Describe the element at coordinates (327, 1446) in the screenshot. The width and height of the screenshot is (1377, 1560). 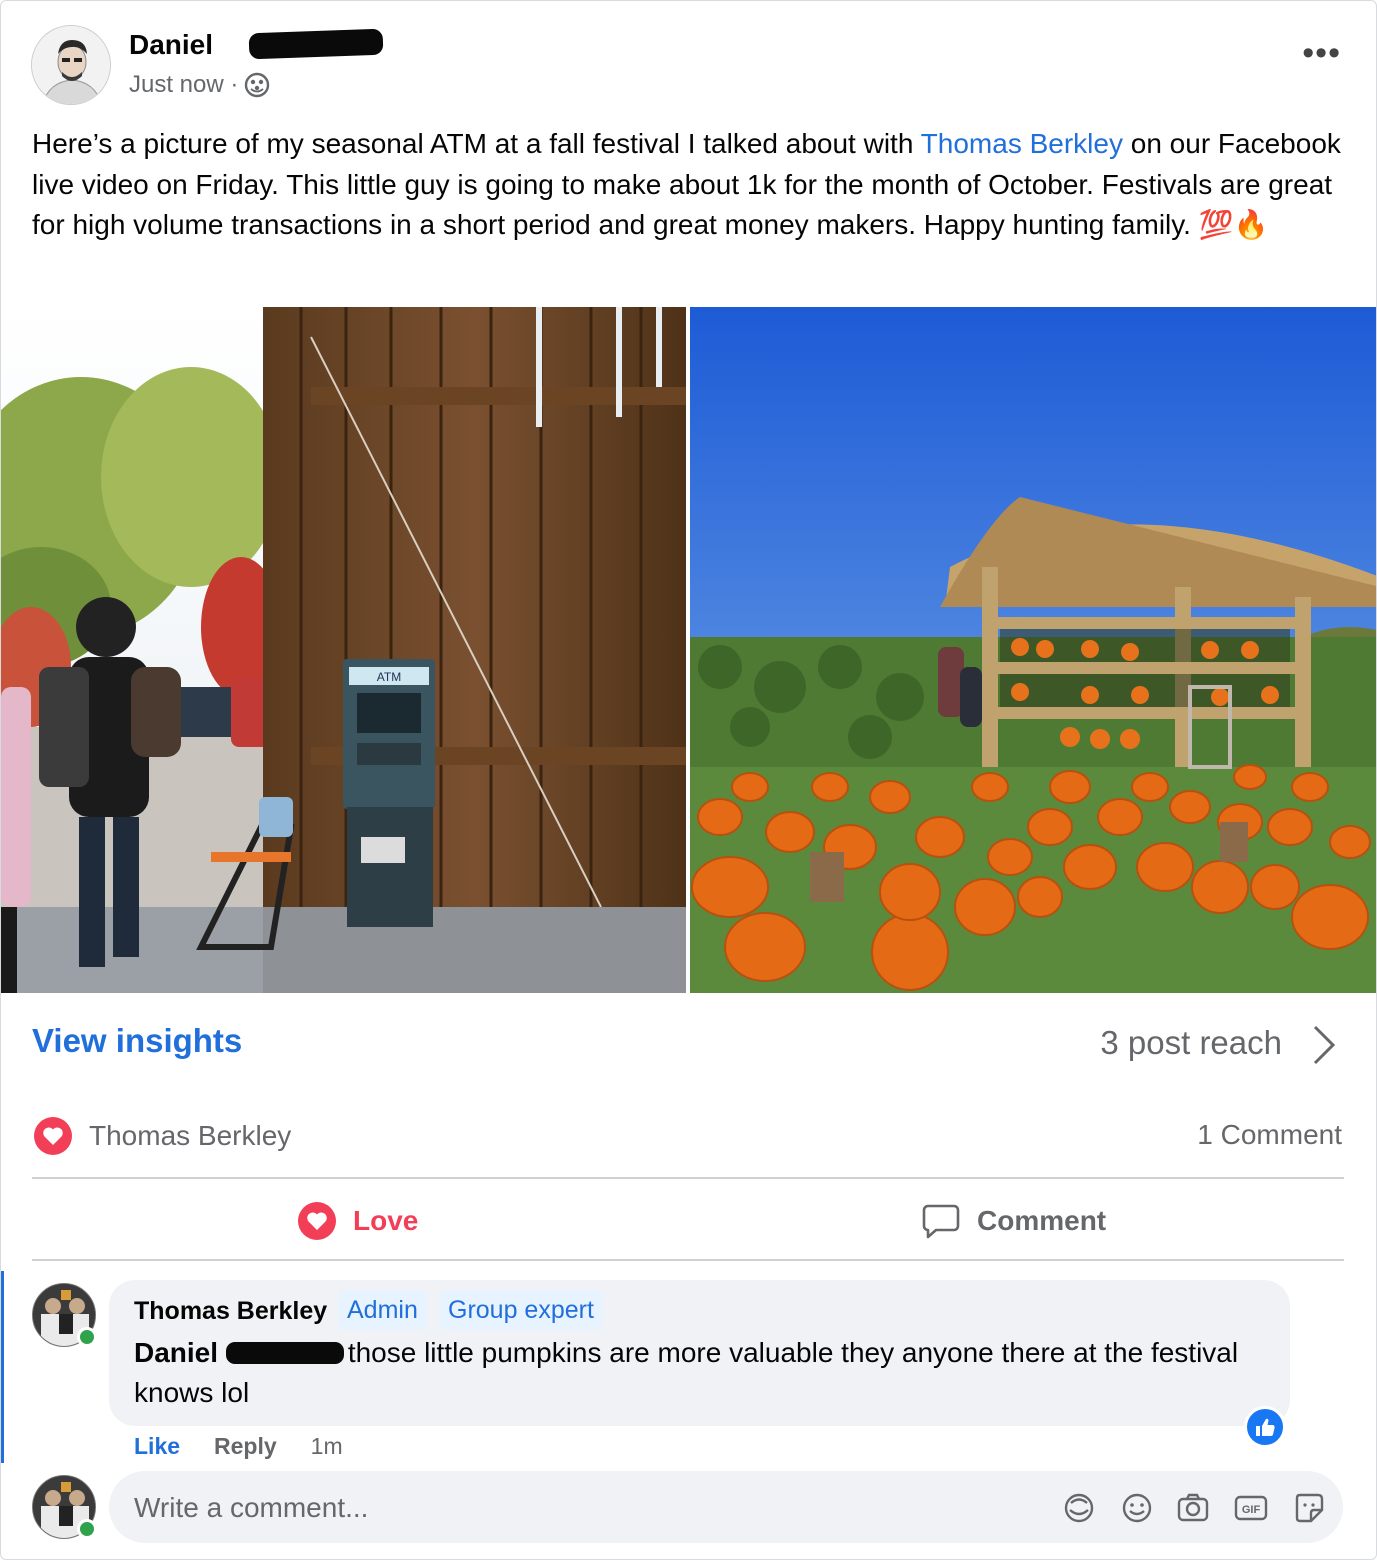
I see `comment-time: 1m` at that location.